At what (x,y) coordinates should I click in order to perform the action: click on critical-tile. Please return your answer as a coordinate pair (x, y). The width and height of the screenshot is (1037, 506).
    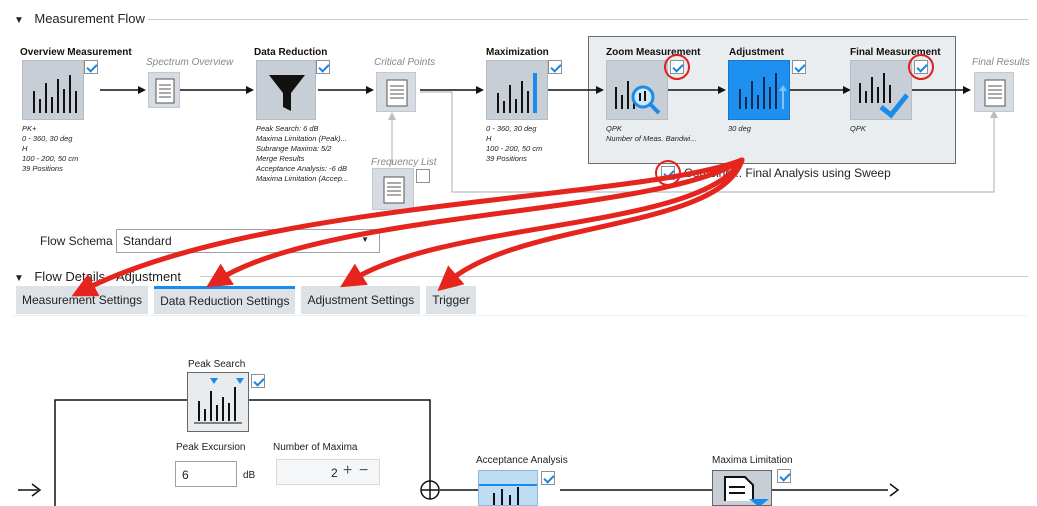
    Looking at the image, I should click on (396, 92).